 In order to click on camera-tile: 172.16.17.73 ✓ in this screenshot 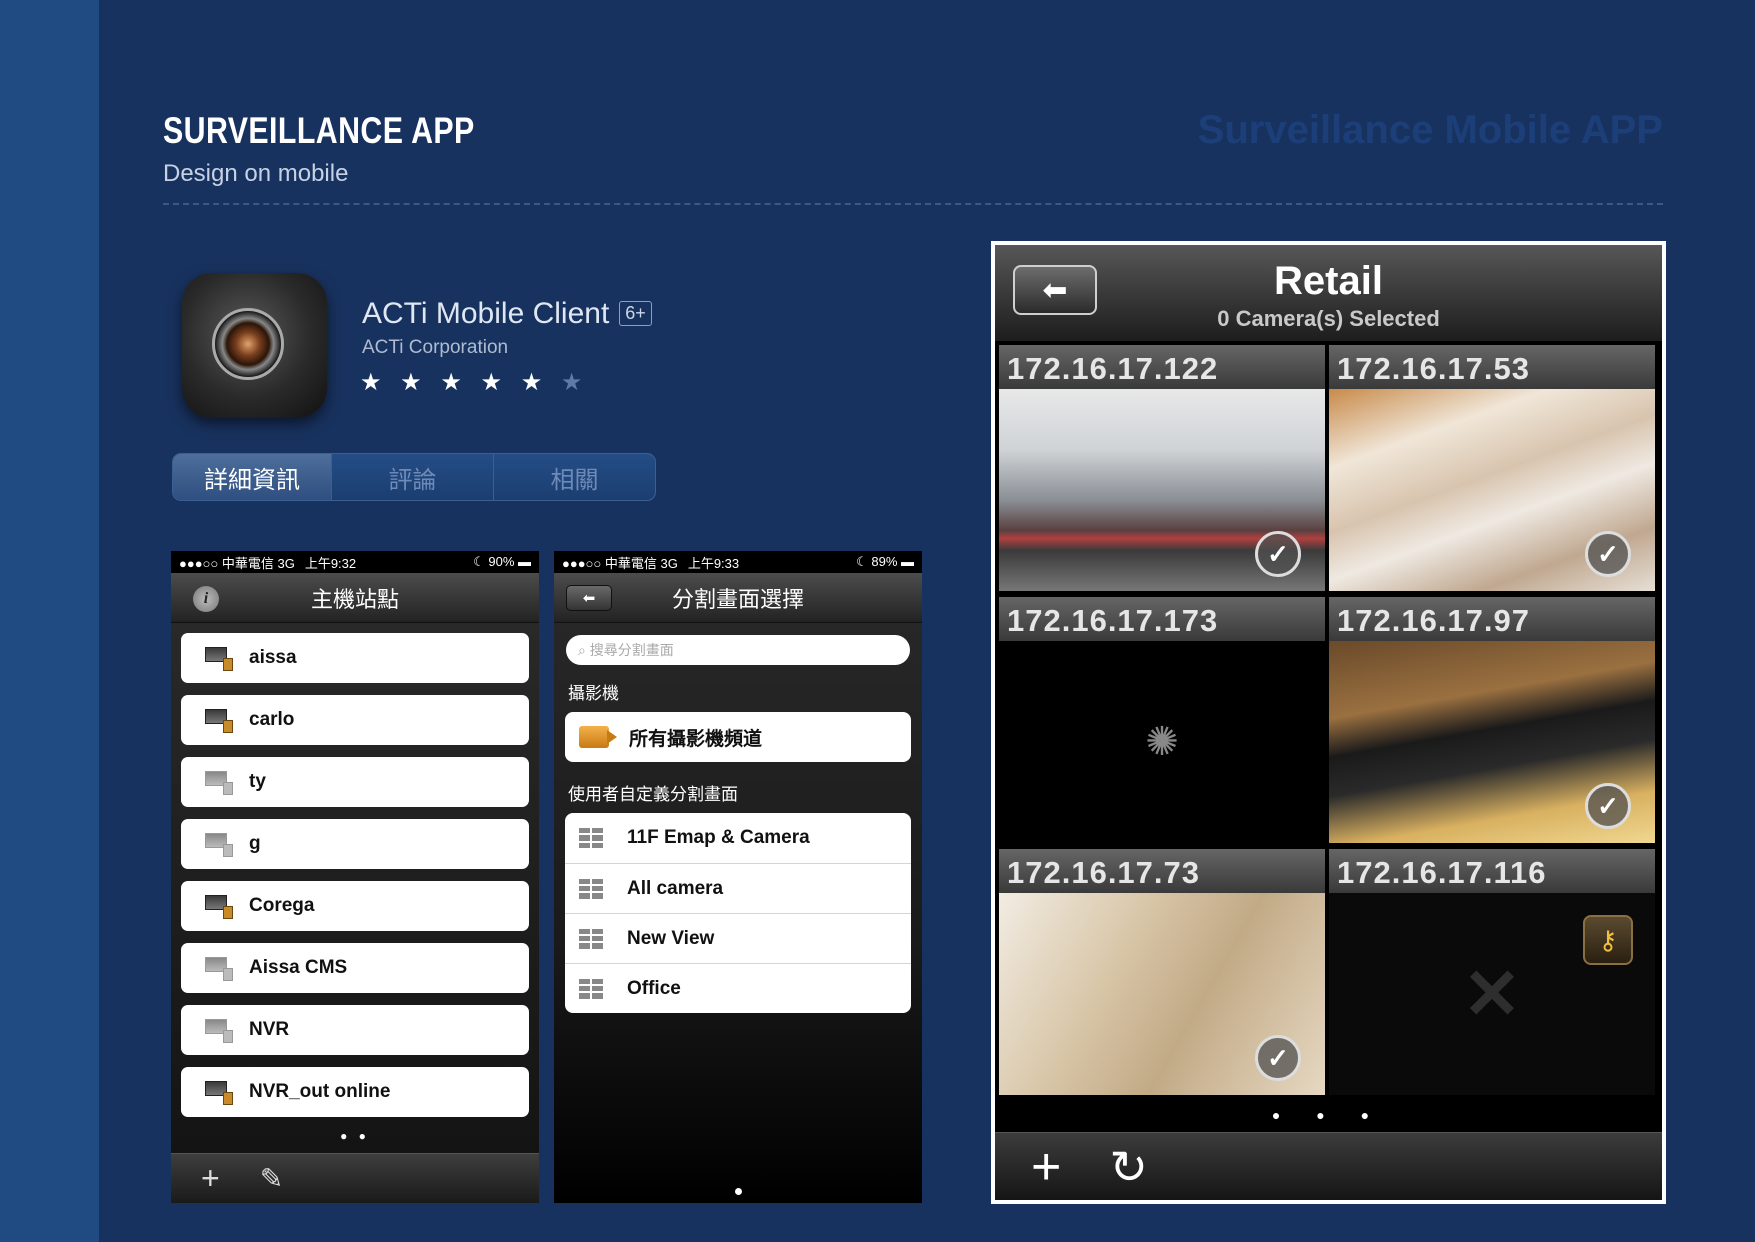, I will do `click(1162, 974)`.